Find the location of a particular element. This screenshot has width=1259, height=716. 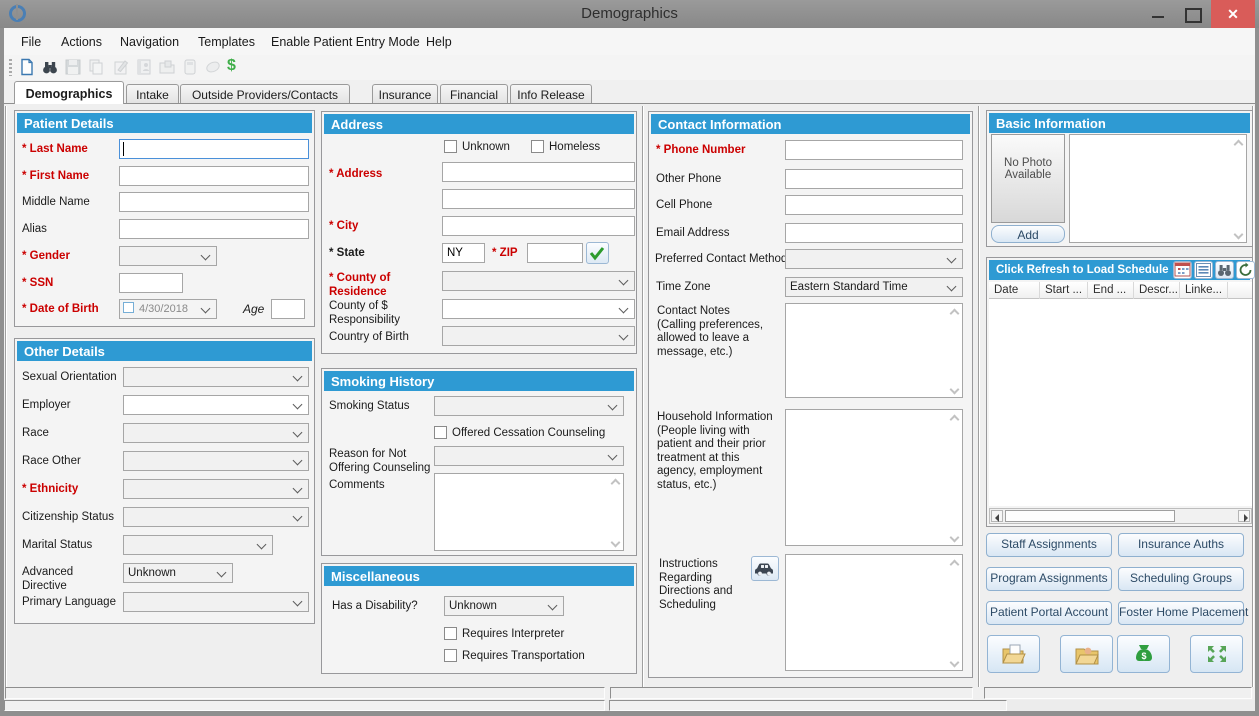

tab-info-release: Info Release is located at coordinates (551, 93).